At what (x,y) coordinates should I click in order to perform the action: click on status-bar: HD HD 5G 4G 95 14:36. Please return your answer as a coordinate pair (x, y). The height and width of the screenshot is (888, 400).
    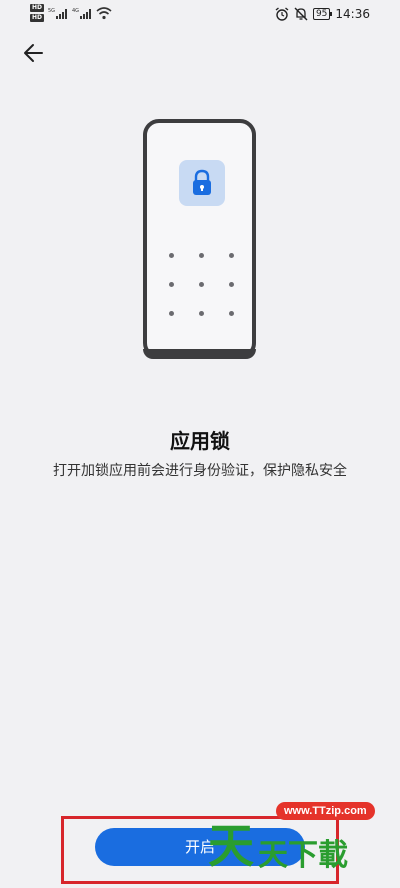
    Looking at the image, I should click on (200, 14).